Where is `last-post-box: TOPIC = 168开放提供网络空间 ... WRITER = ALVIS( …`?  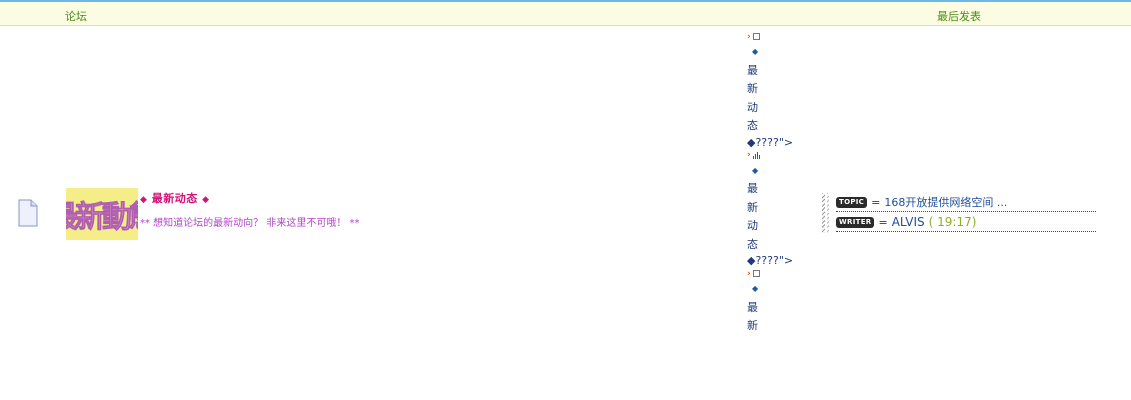 last-post-box: TOPIC = 168开放提供网络空间 ... WRITER = ALVIS( … is located at coordinates (959, 213).